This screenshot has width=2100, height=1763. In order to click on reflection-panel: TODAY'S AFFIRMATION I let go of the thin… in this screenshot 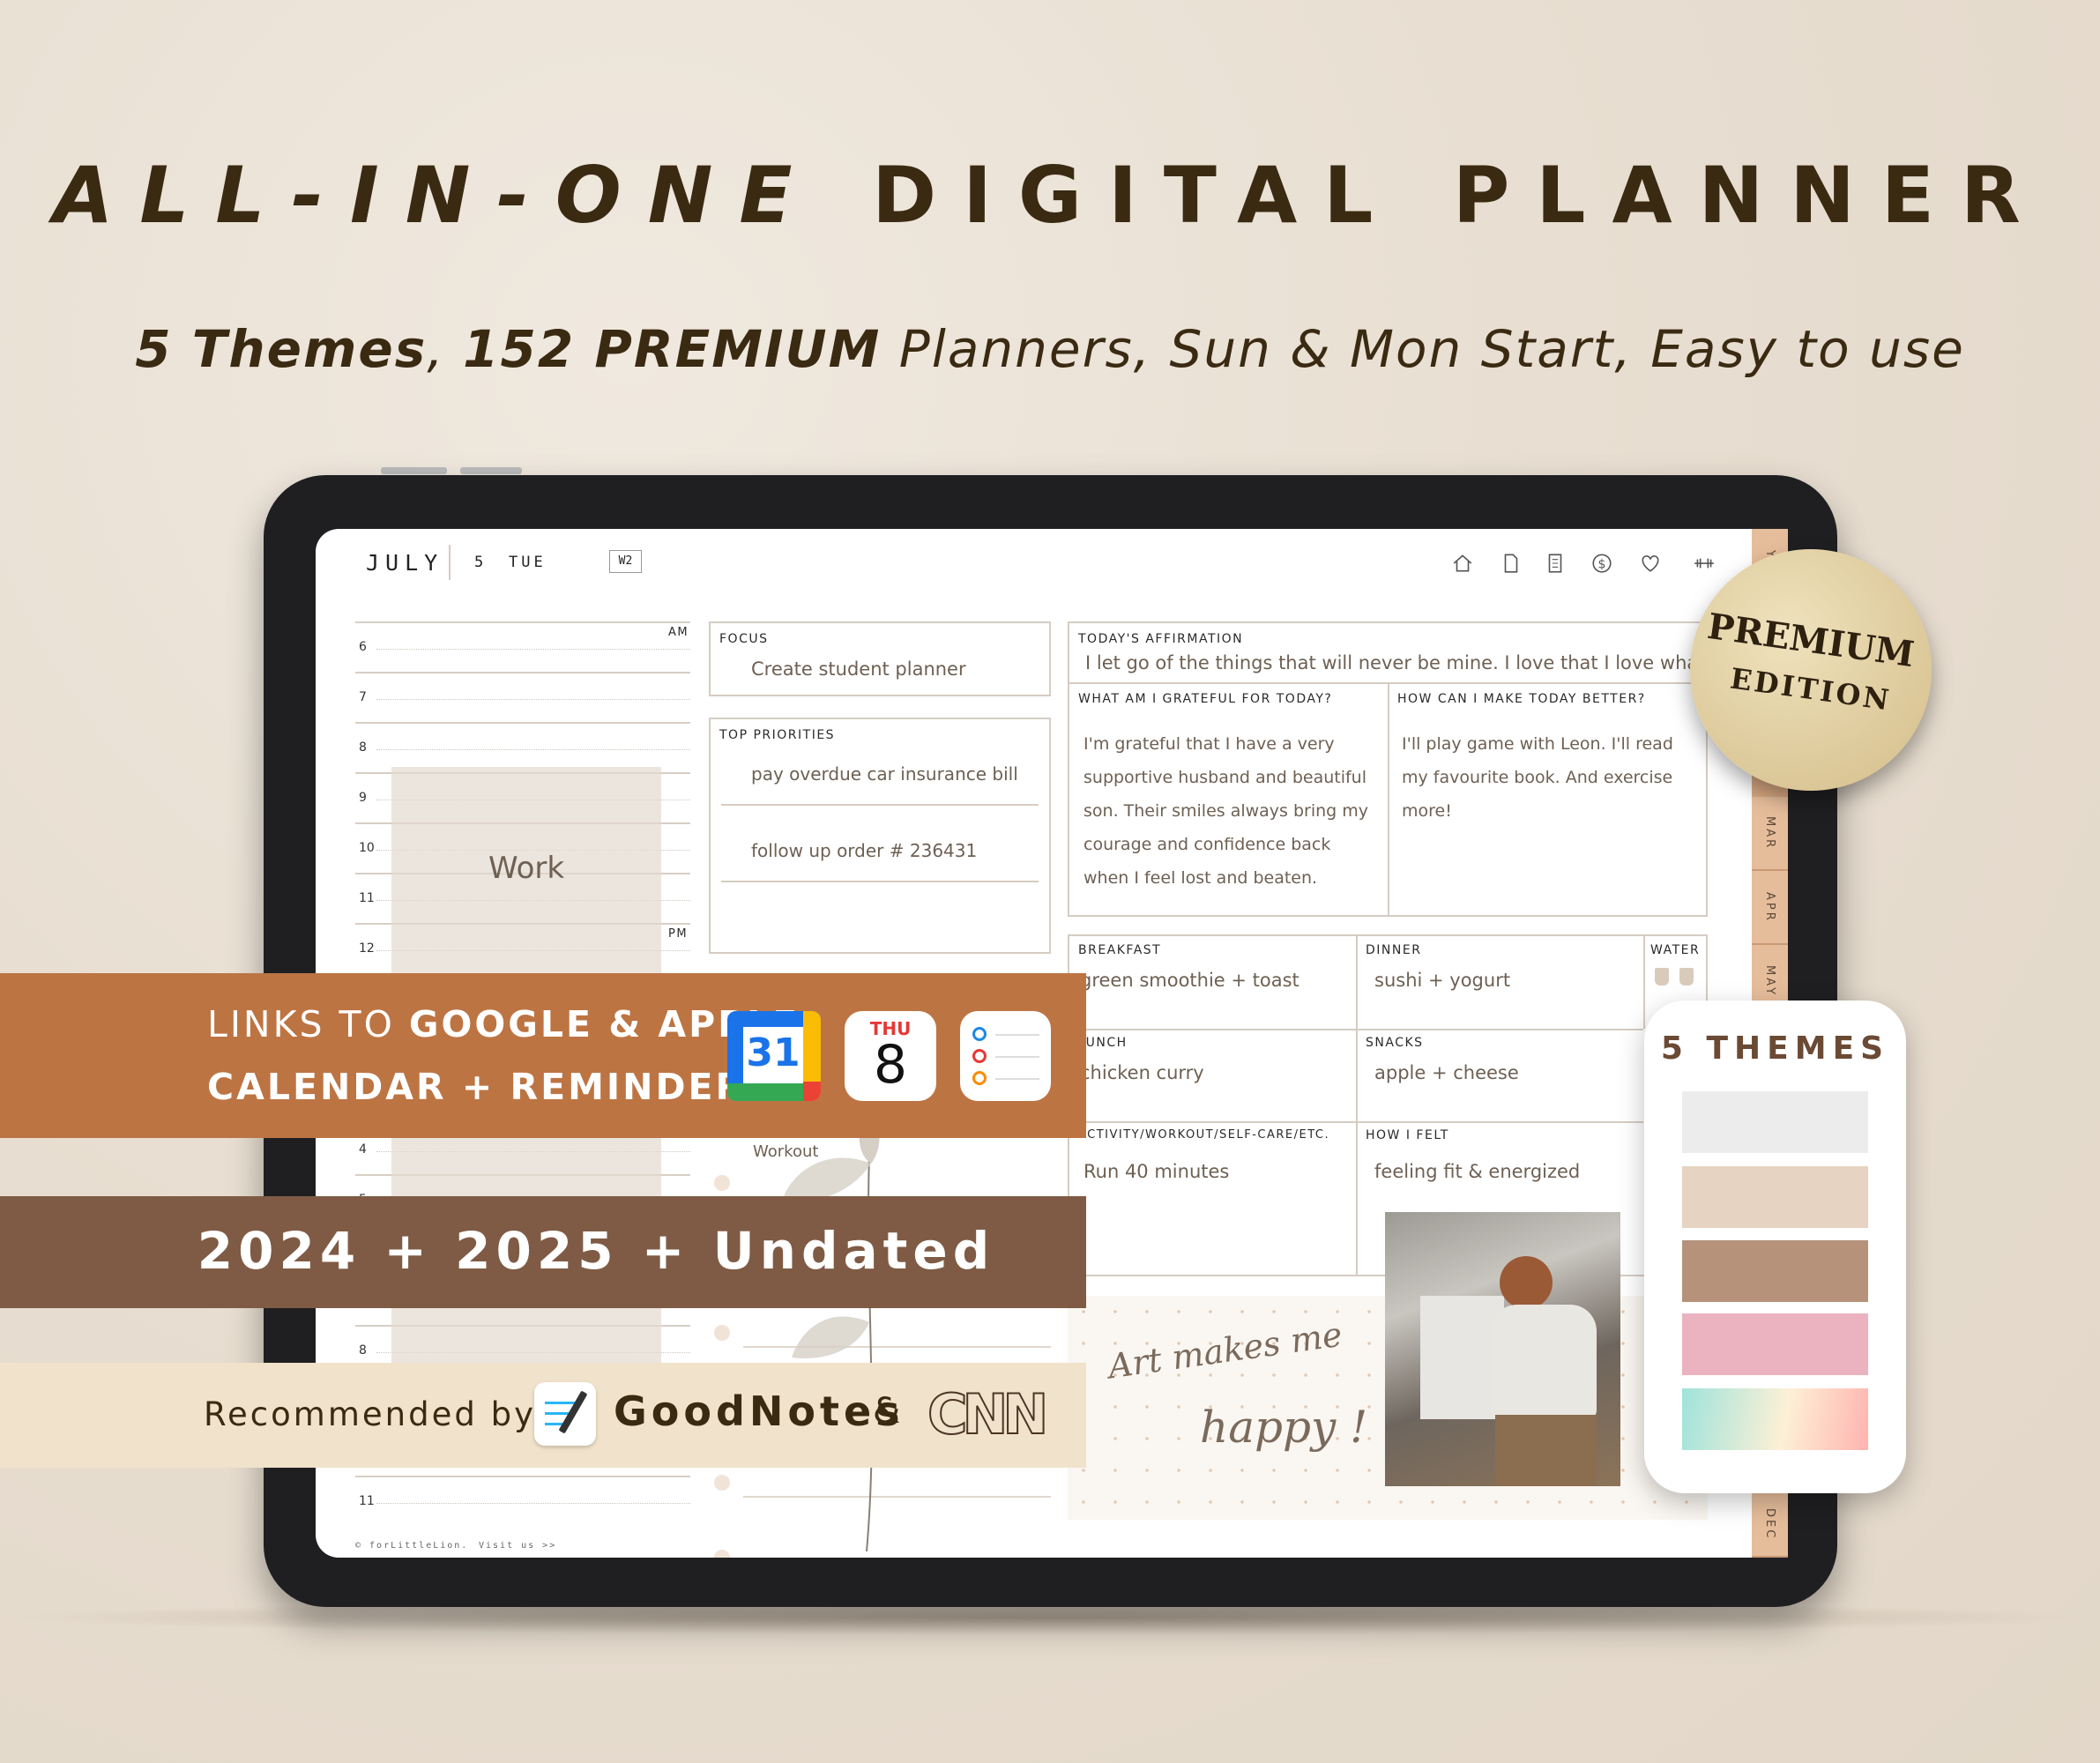, I will do `click(1388, 769)`.